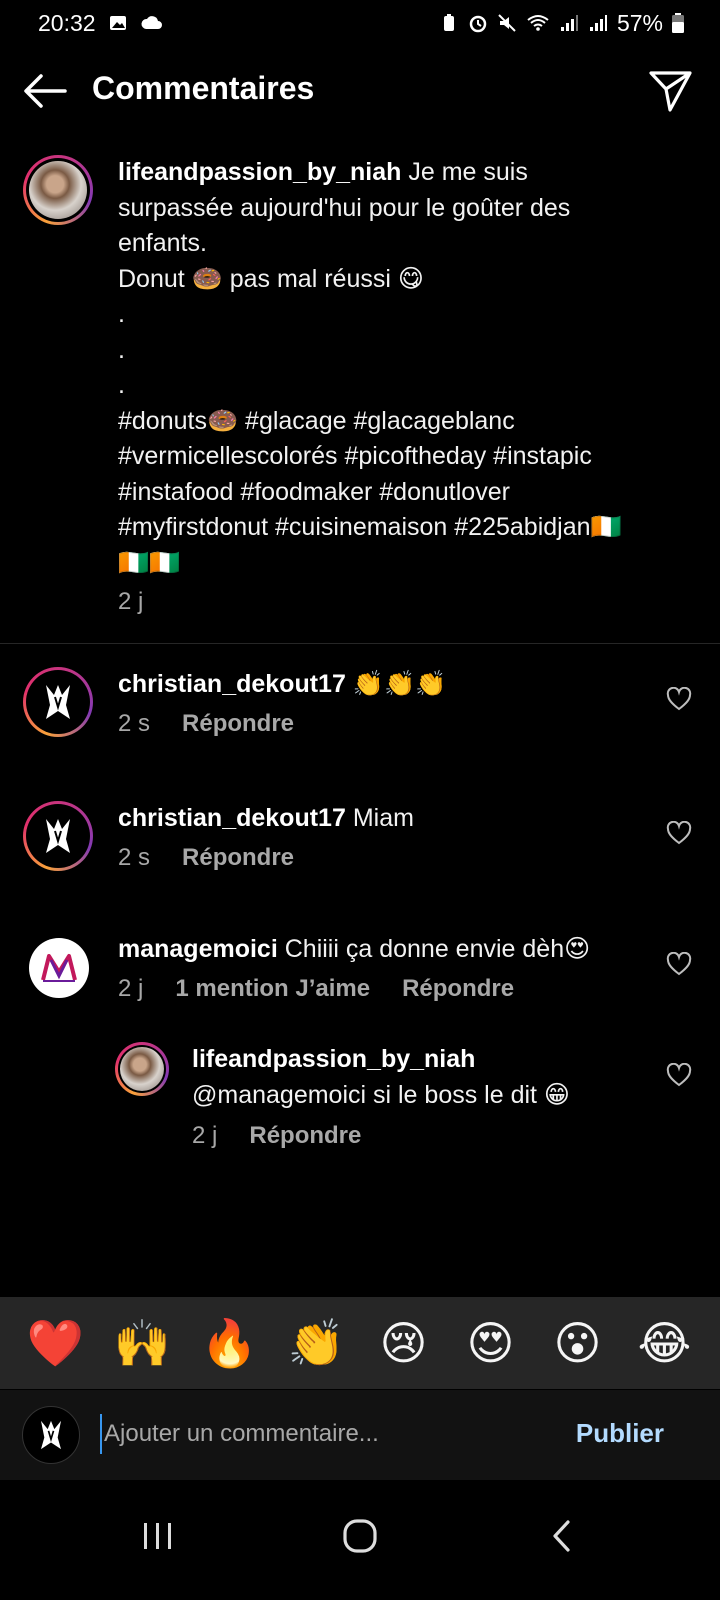 This screenshot has height=1600, width=720. What do you see at coordinates (678, 23) in the screenshot?
I see `battery-icon` at bounding box center [678, 23].